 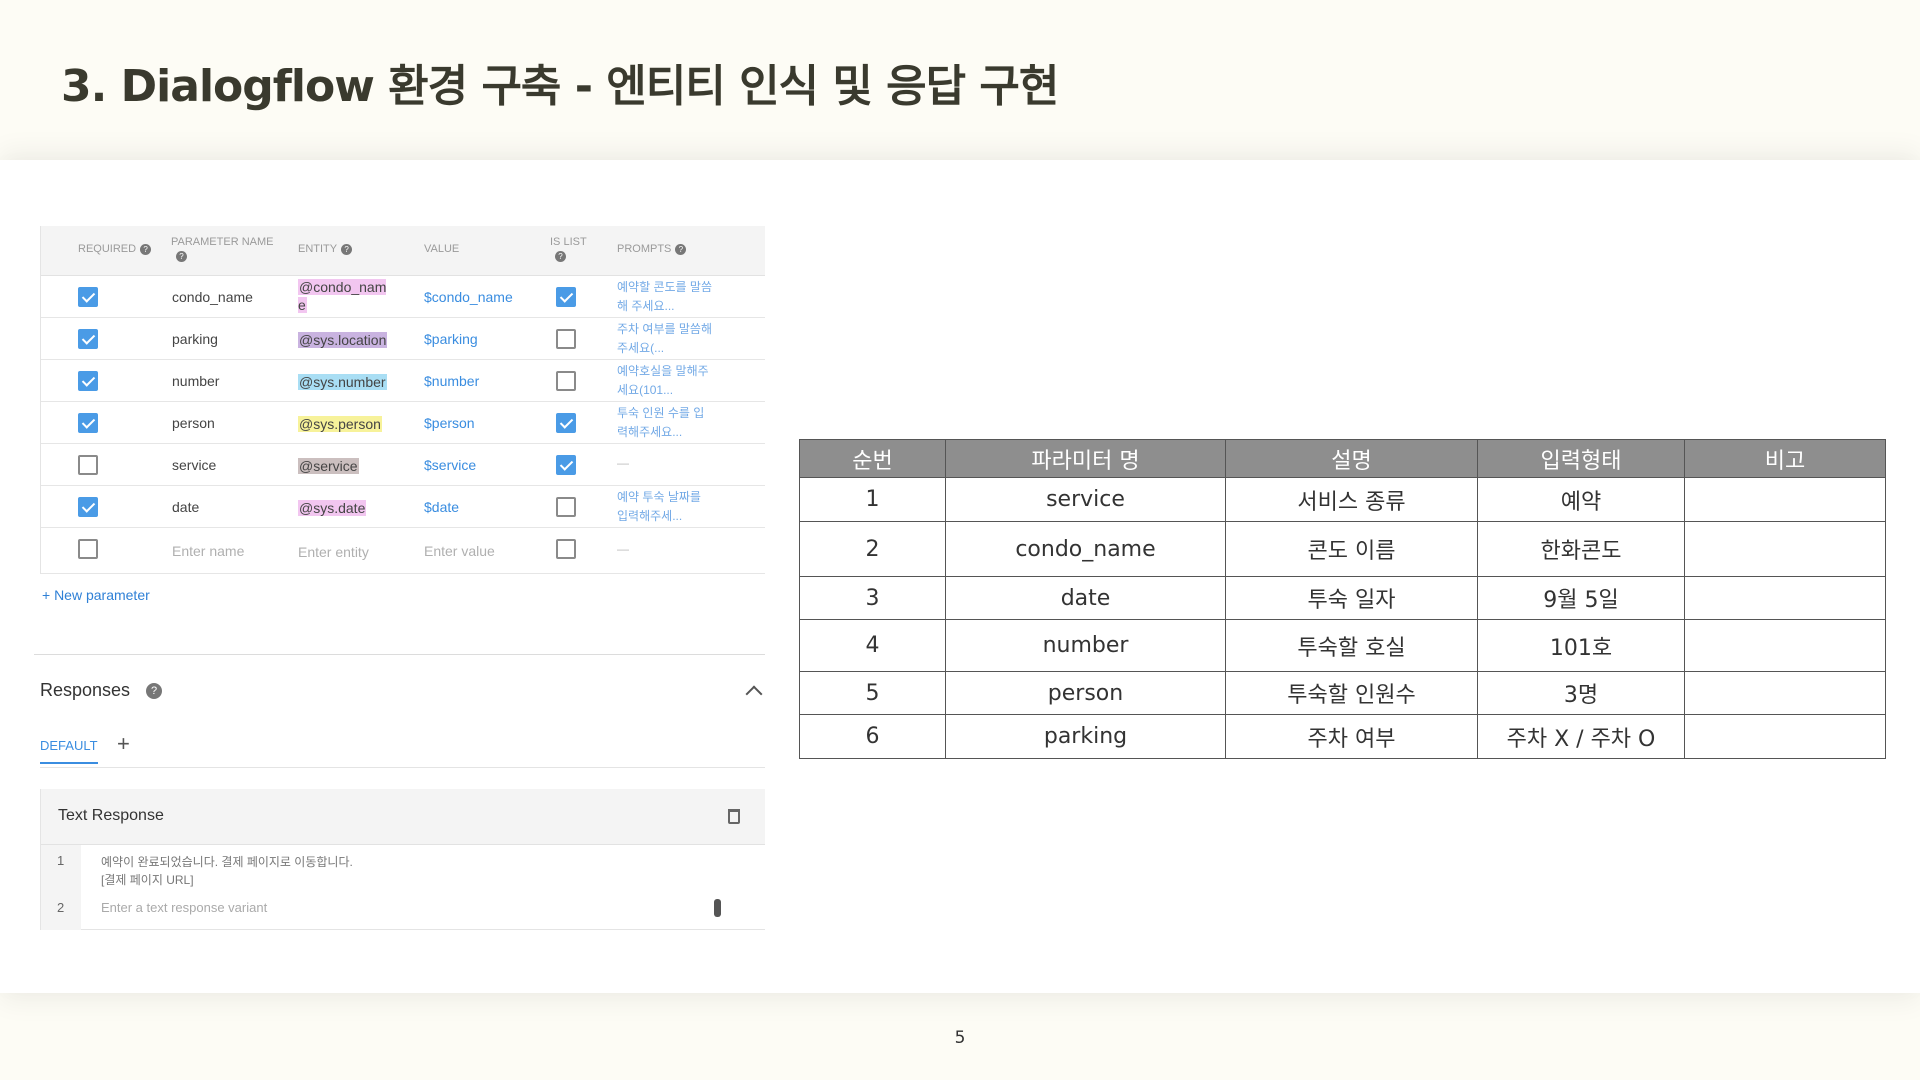 What do you see at coordinates (61, 907) in the screenshot?
I see `line-number: 2` at bounding box center [61, 907].